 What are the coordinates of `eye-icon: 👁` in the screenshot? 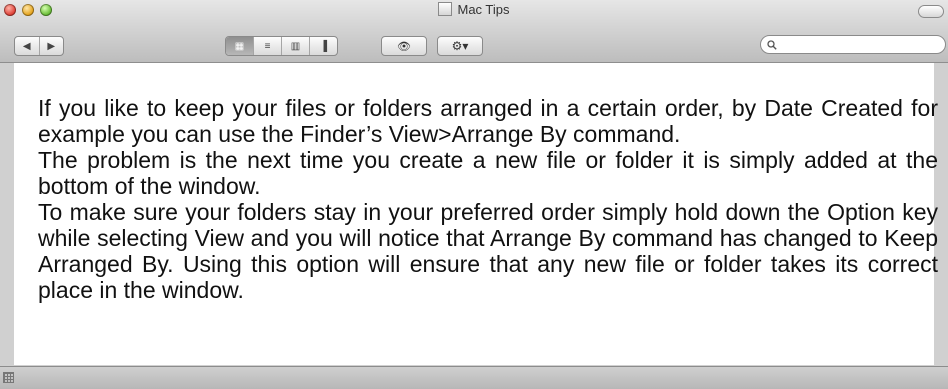 It's located at (404, 46).